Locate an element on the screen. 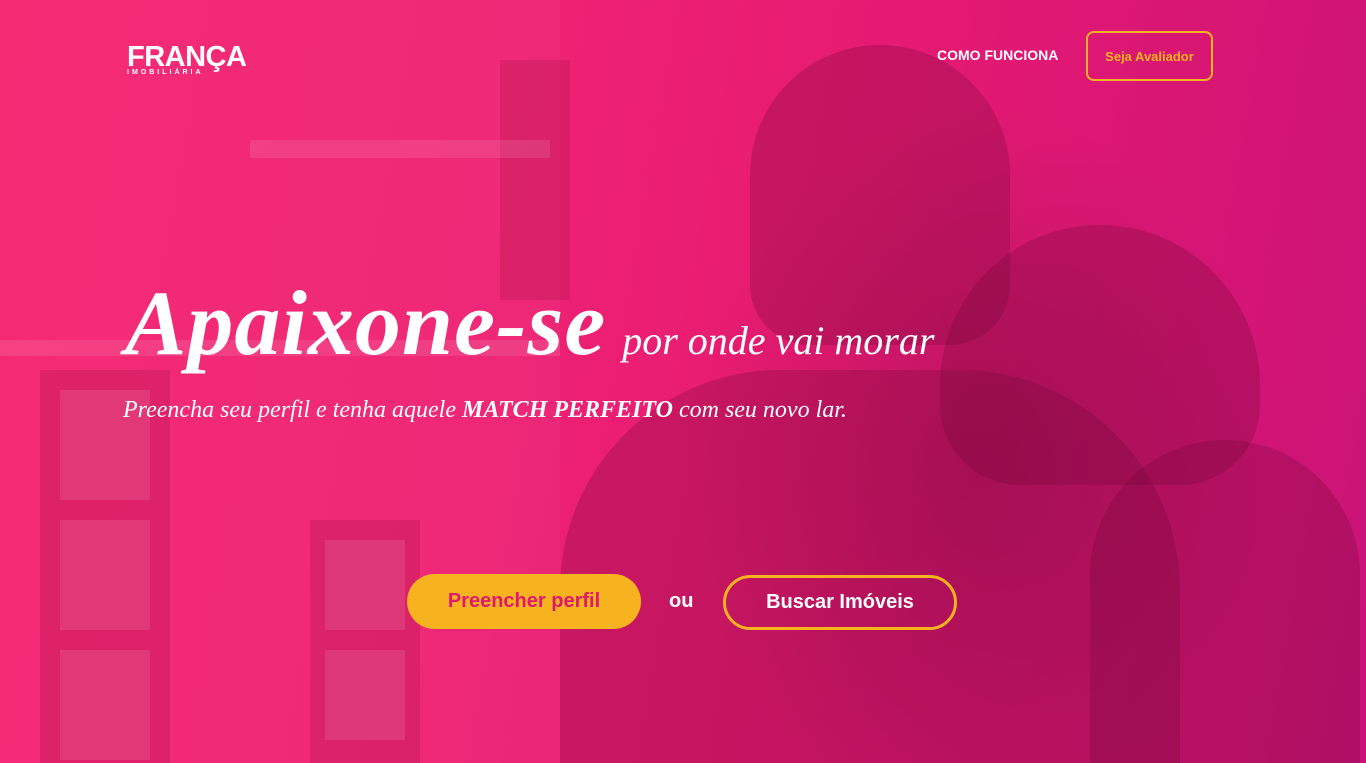 This screenshot has height=763, width=1366. search-properties-button: Buscar Imóveis is located at coordinates (840, 602).